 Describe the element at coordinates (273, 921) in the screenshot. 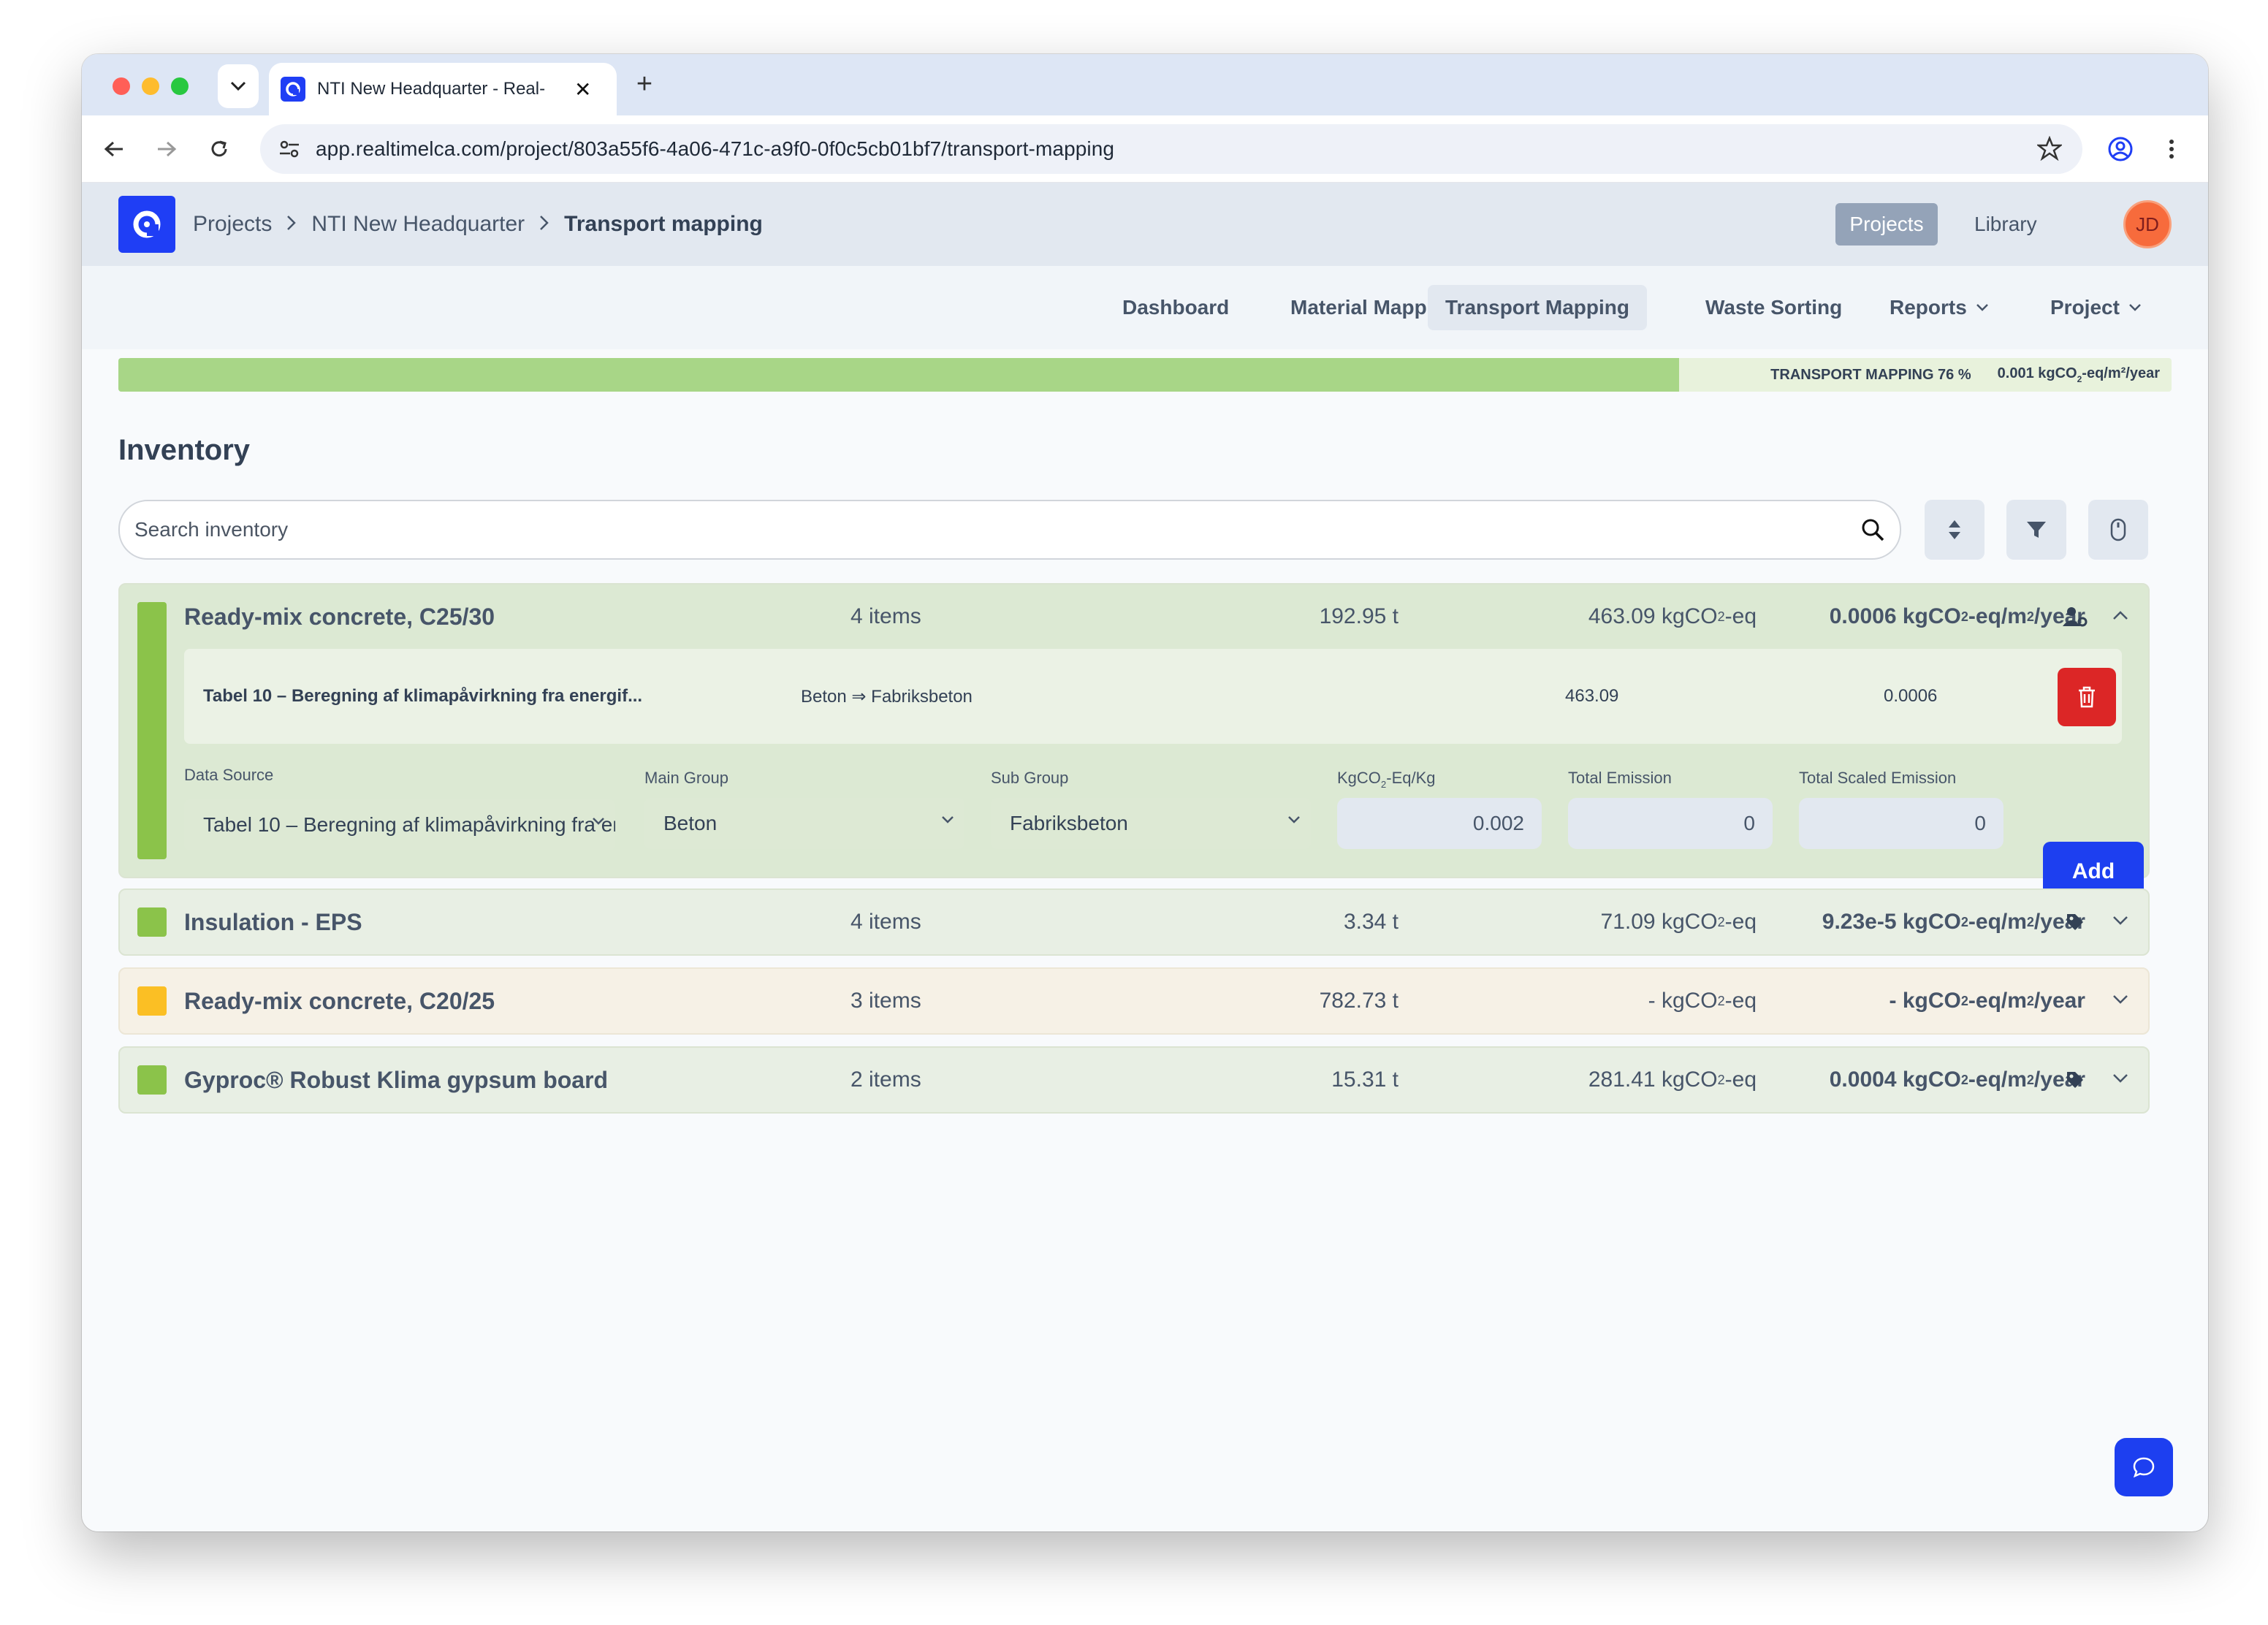

I see `group-name: Insulation - EPS` at that location.